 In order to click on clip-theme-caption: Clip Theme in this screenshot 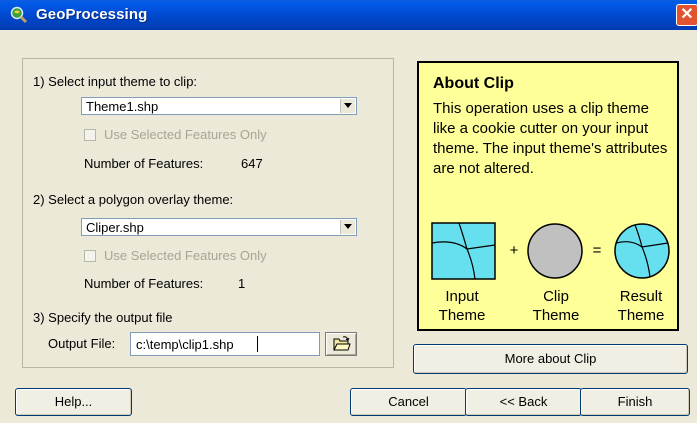, I will do `click(556, 306)`.